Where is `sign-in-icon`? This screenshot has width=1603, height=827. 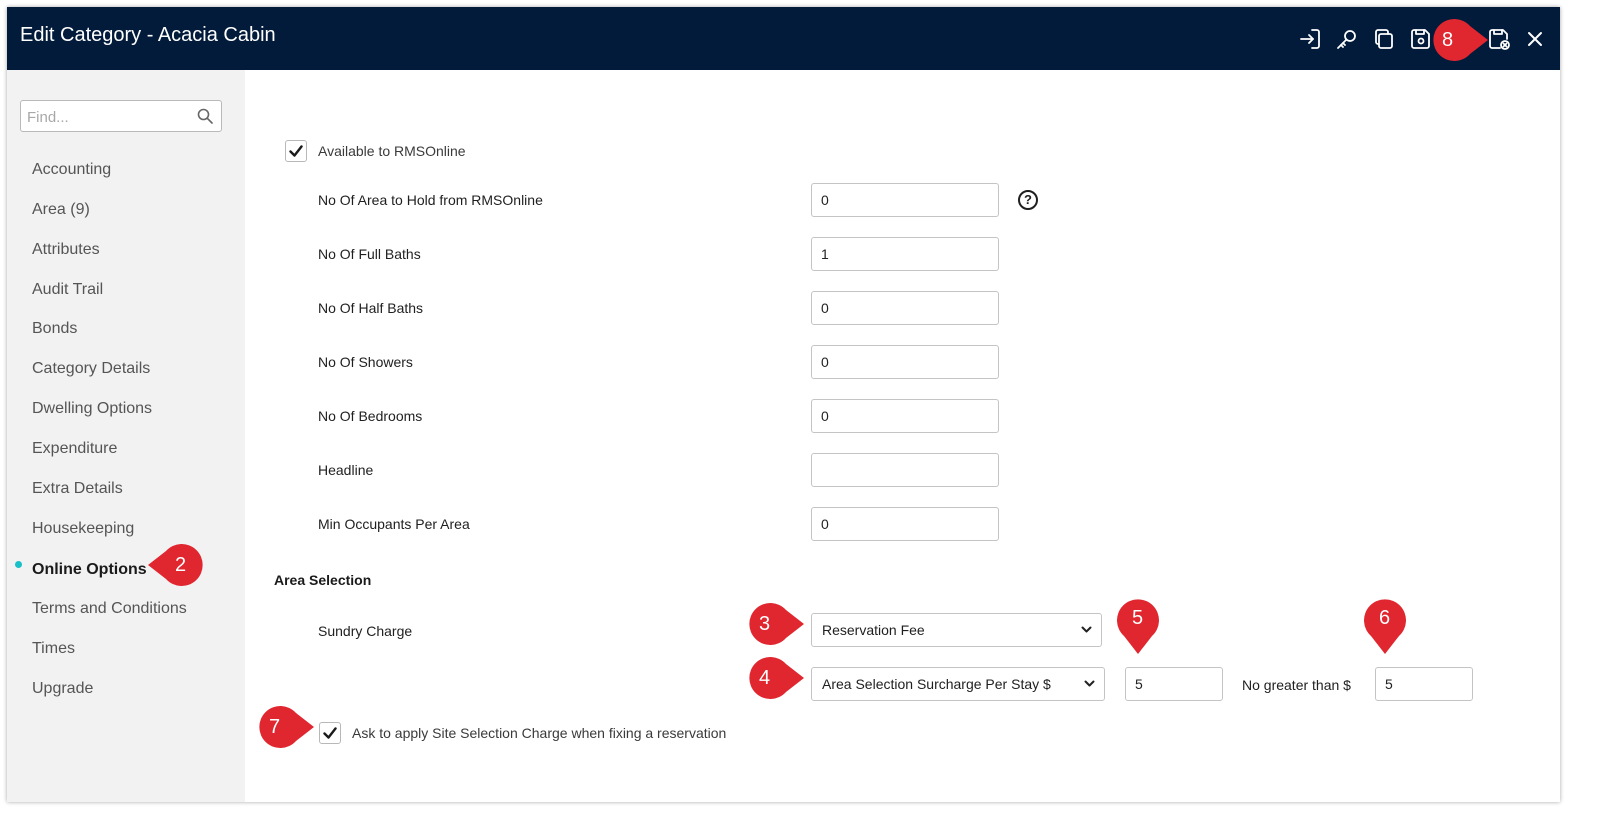
sign-in-icon is located at coordinates (1310, 39).